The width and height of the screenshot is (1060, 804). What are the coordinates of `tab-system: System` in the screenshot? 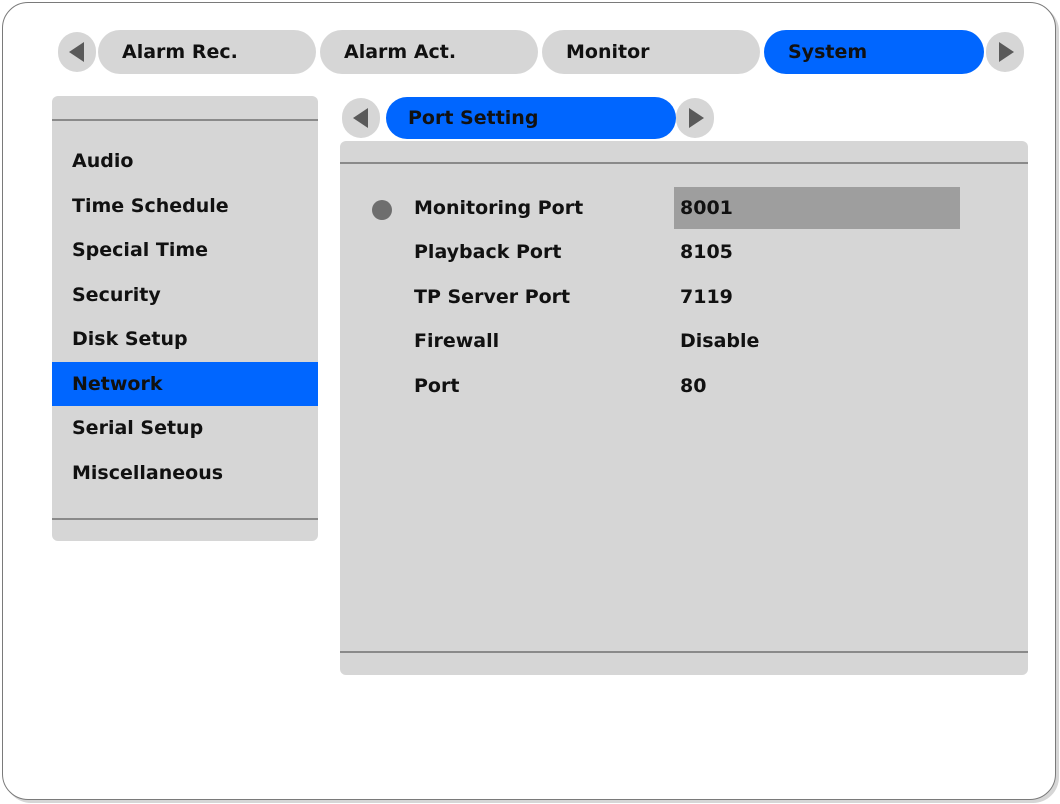 It's located at (874, 52).